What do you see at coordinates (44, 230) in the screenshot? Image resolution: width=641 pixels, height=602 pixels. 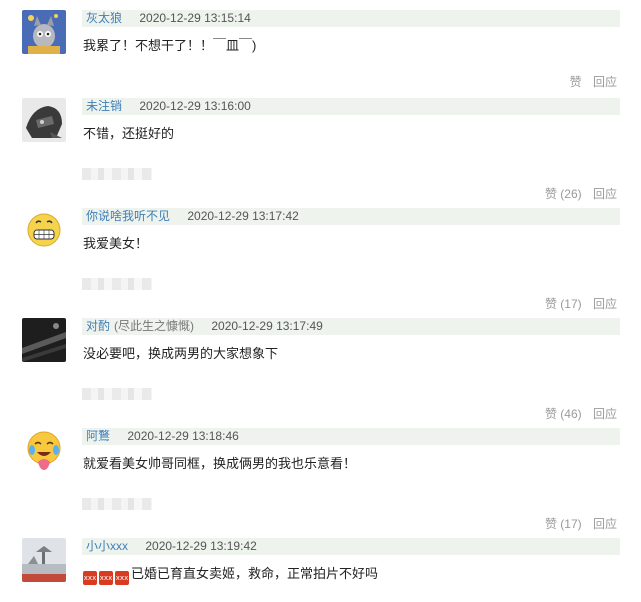 I see `grinning-emoji-avatar` at bounding box center [44, 230].